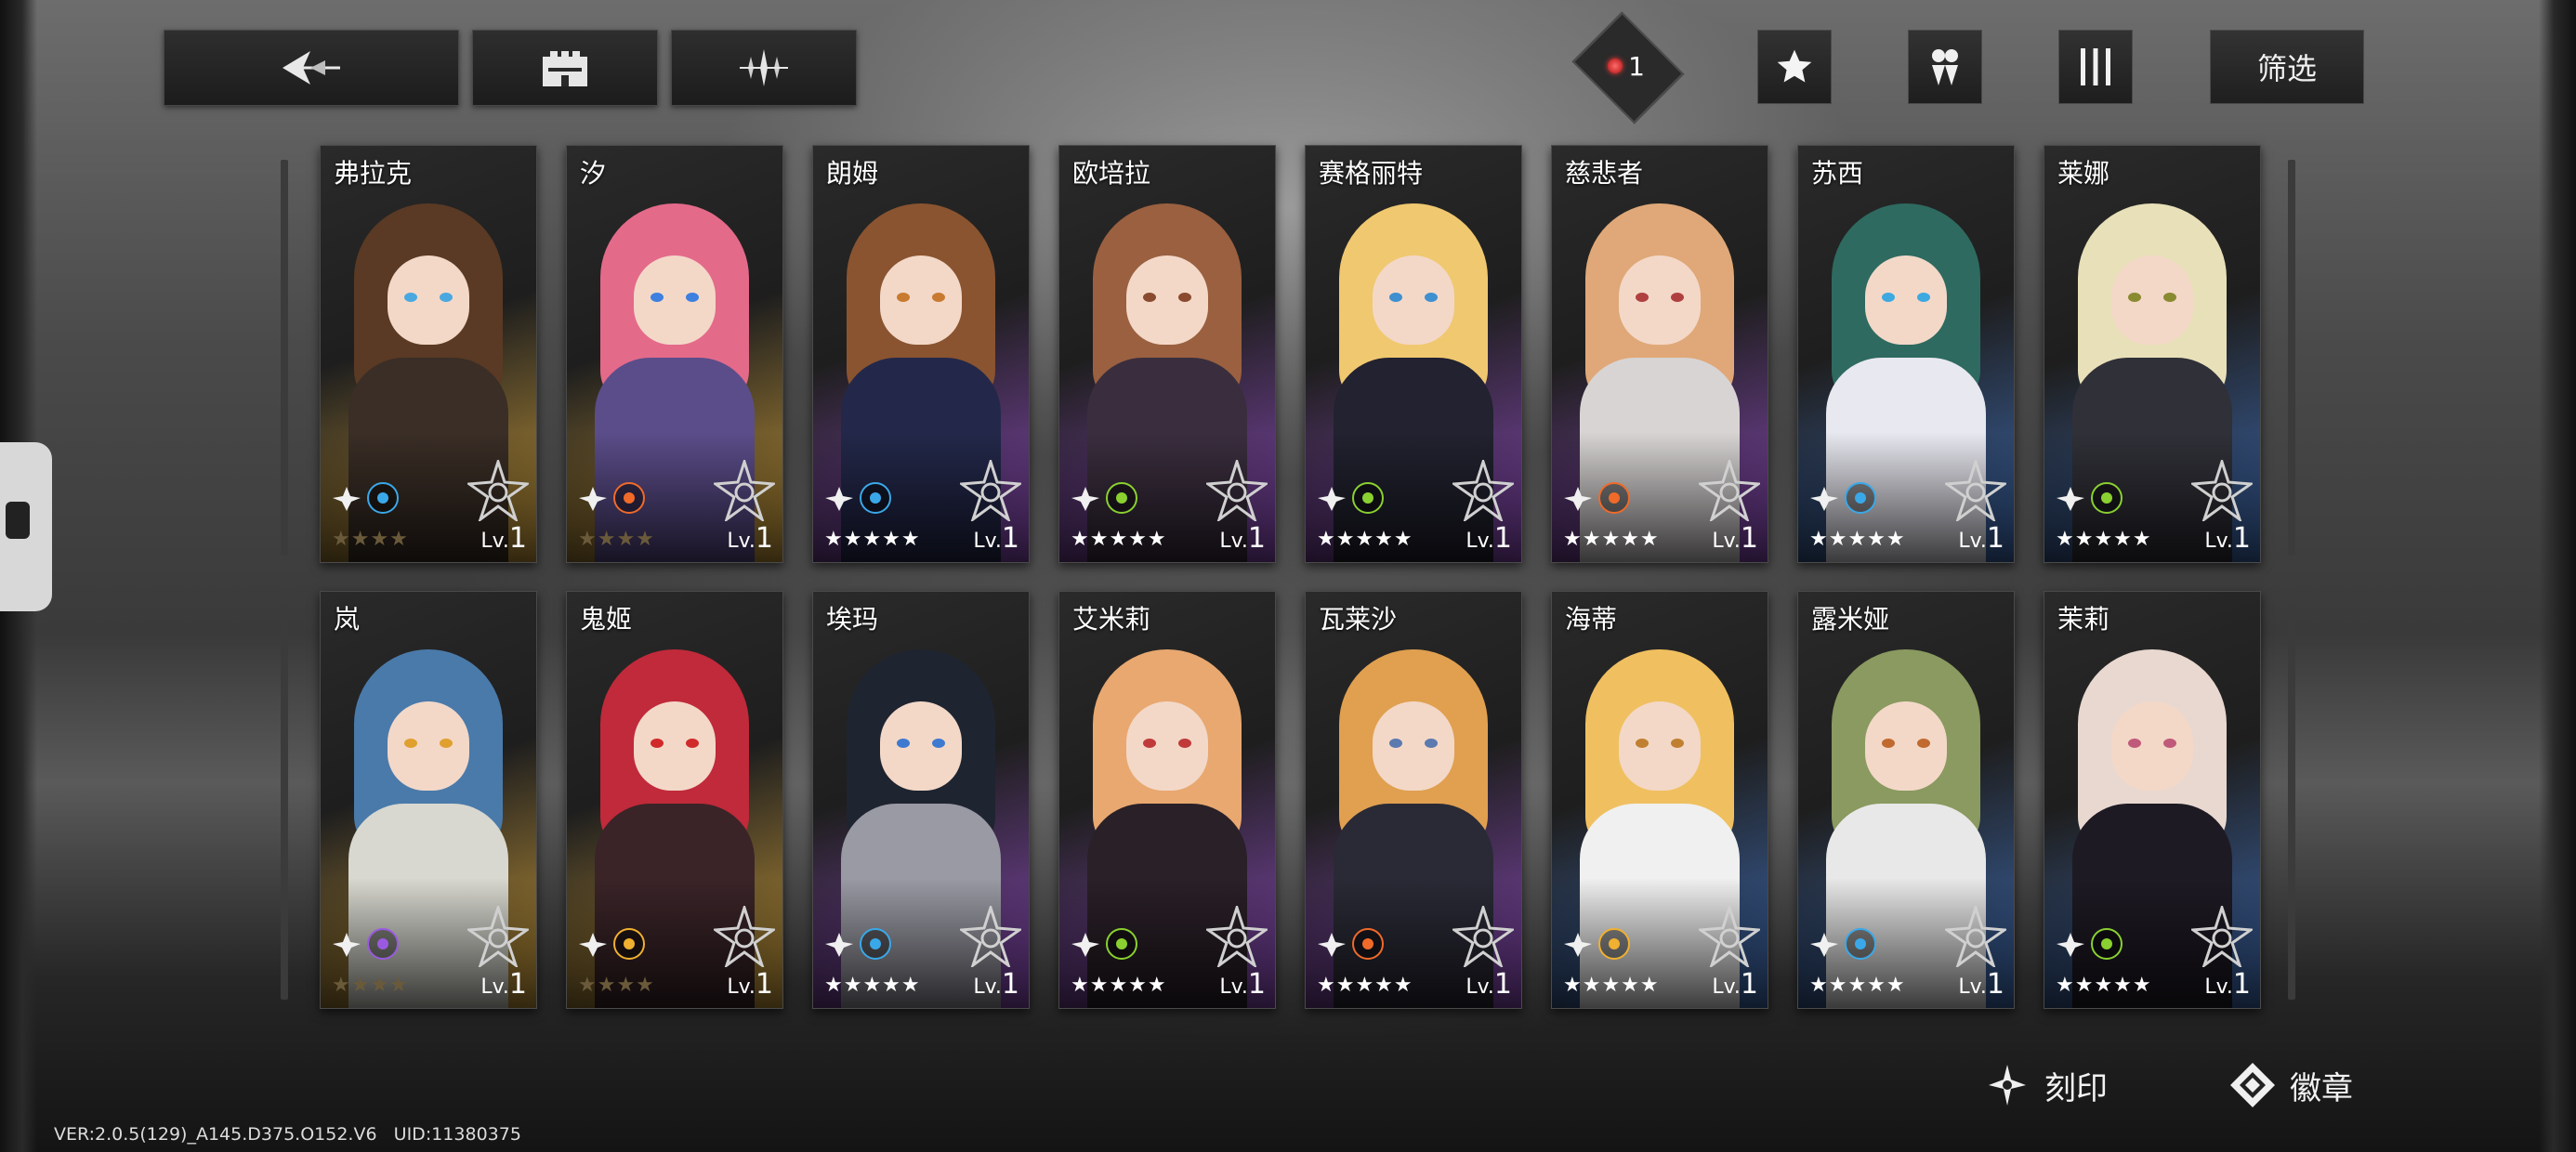 Image resolution: width=2576 pixels, height=1152 pixels. I want to click on character-card: 莱娜 ★★★★★ Lv.1, so click(2152, 354).